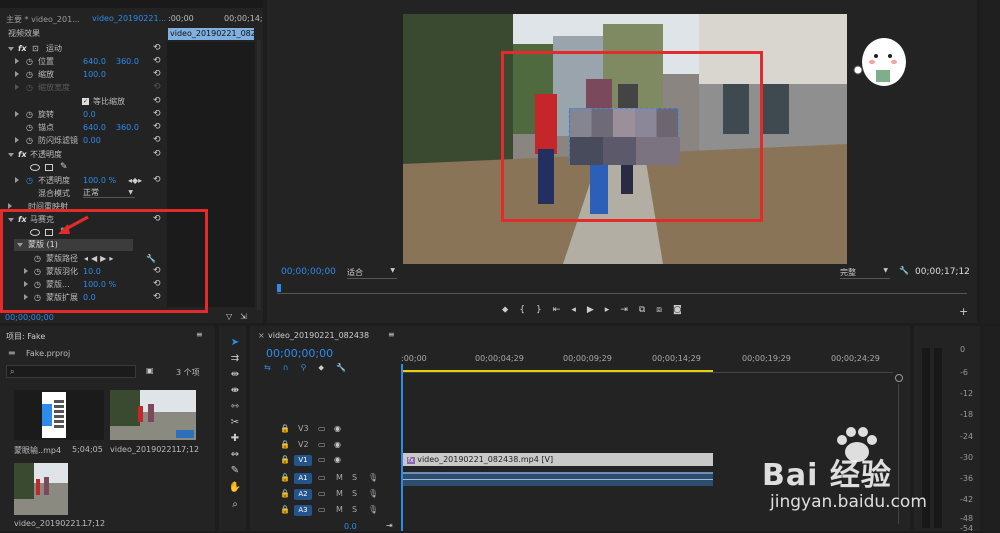  I want to click on selection-tool-icon: ➤, so click(235, 343).